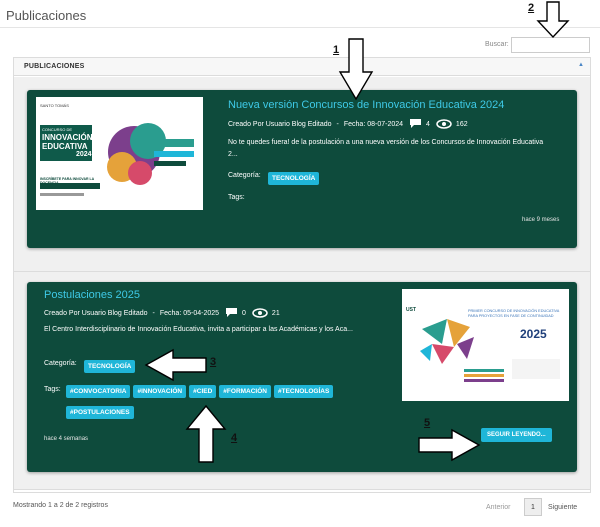 The width and height of the screenshot is (600, 527). I want to click on view-count: 21, so click(275, 313).